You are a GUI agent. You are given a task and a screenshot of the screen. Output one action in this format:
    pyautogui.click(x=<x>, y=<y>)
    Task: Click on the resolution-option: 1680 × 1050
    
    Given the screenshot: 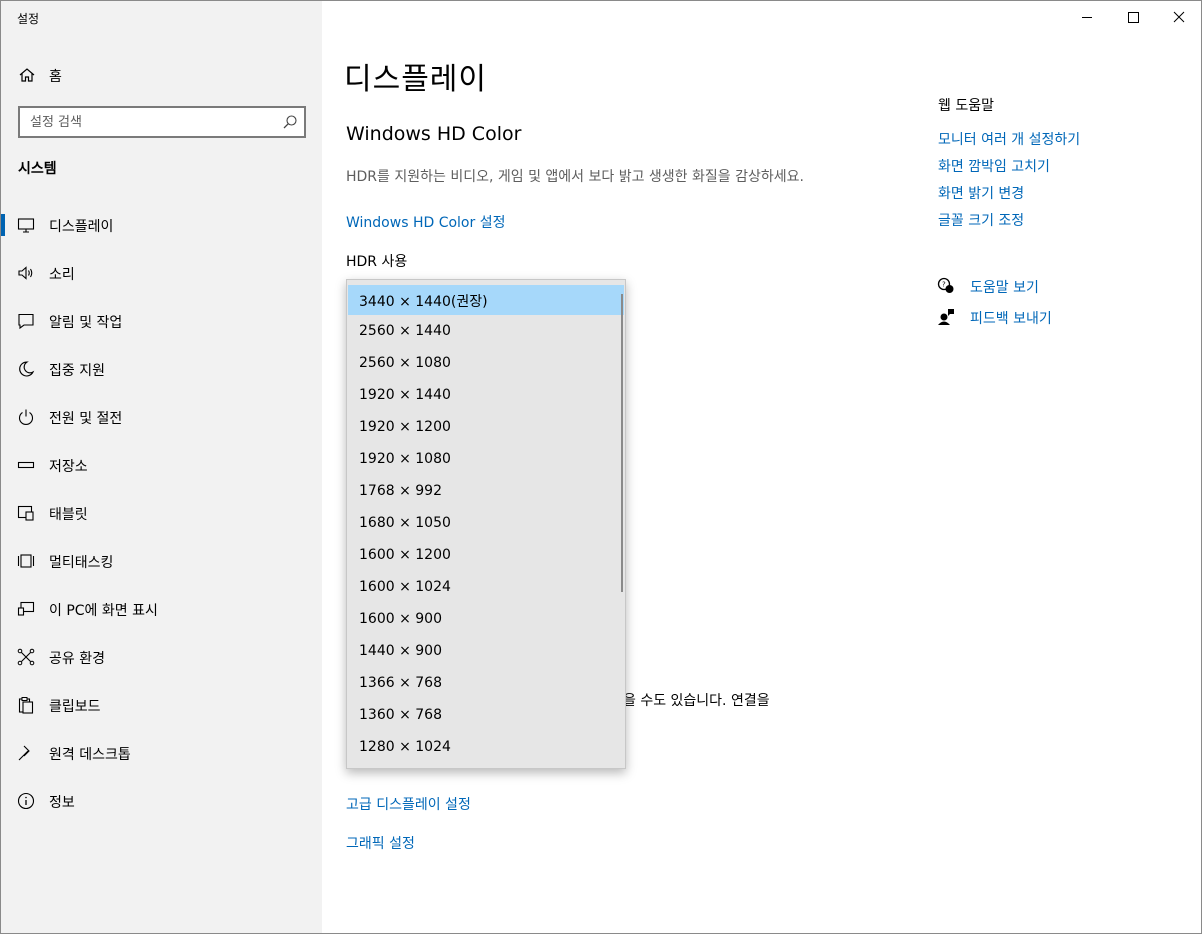 What is the action you would take?
    pyautogui.click(x=486, y=525)
    